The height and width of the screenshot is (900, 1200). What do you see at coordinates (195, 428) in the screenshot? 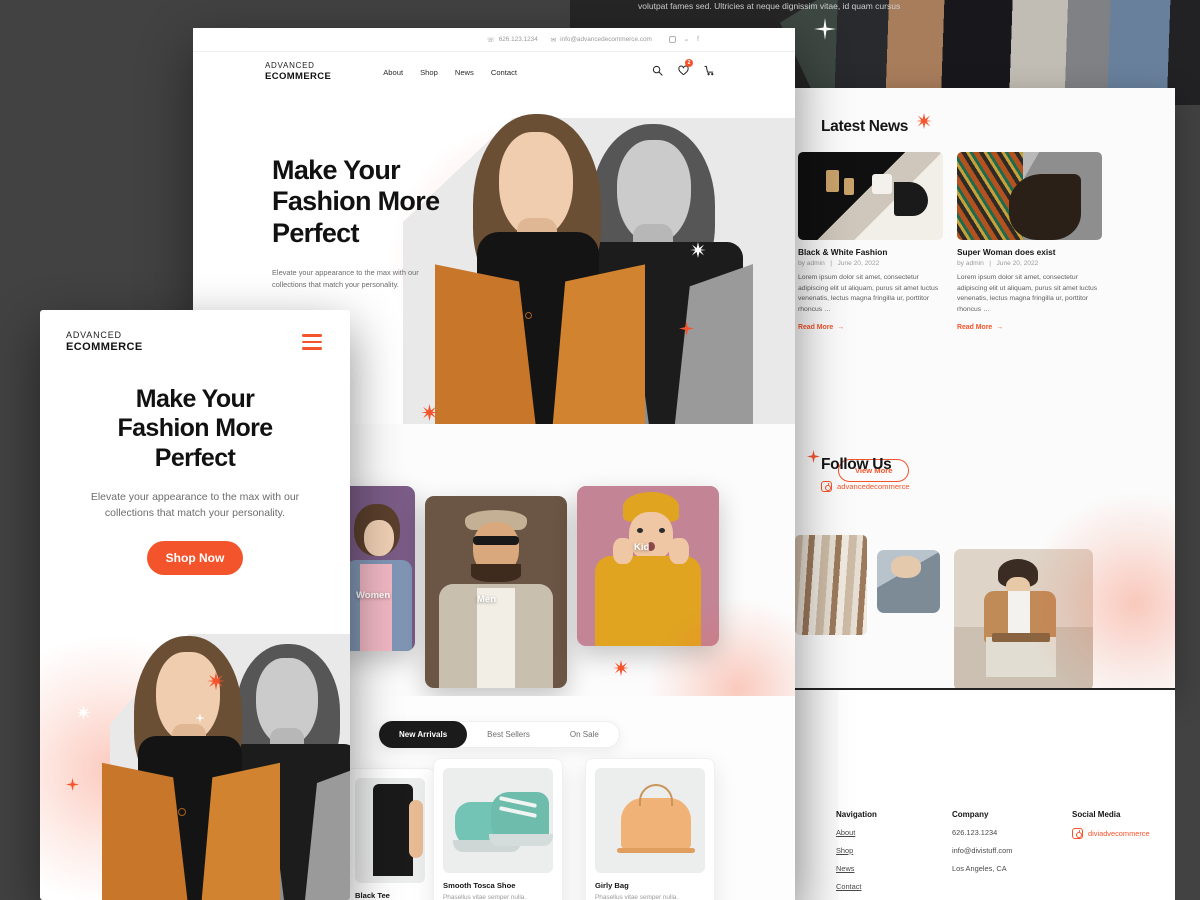
I see `mobile-hero-title-line2: Fashion More` at bounding box center [195, 428].